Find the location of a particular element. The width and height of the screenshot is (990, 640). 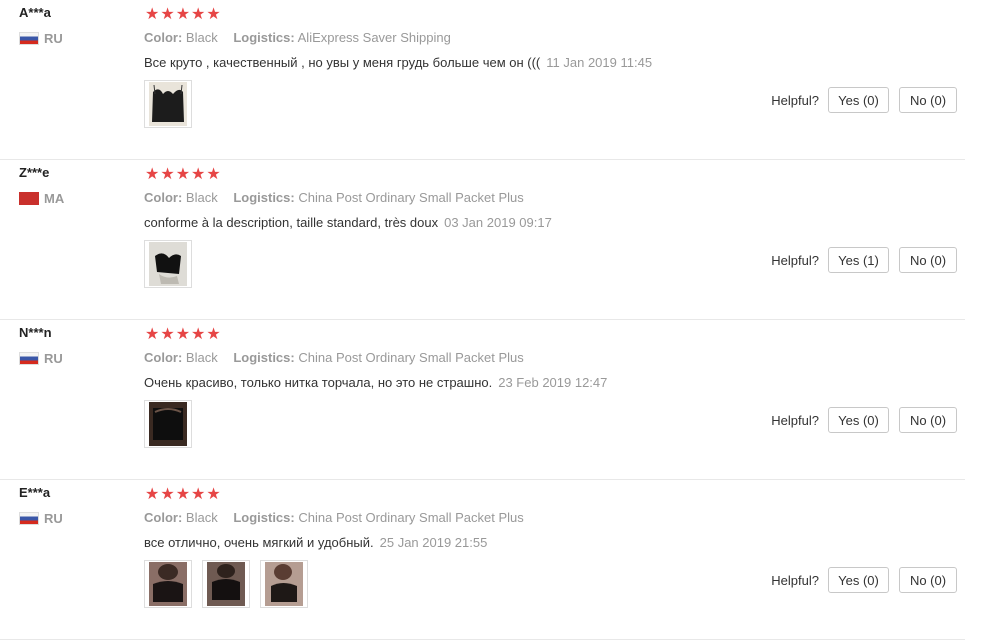

reviewer-name: A***a is located at coordinates (35, 12).